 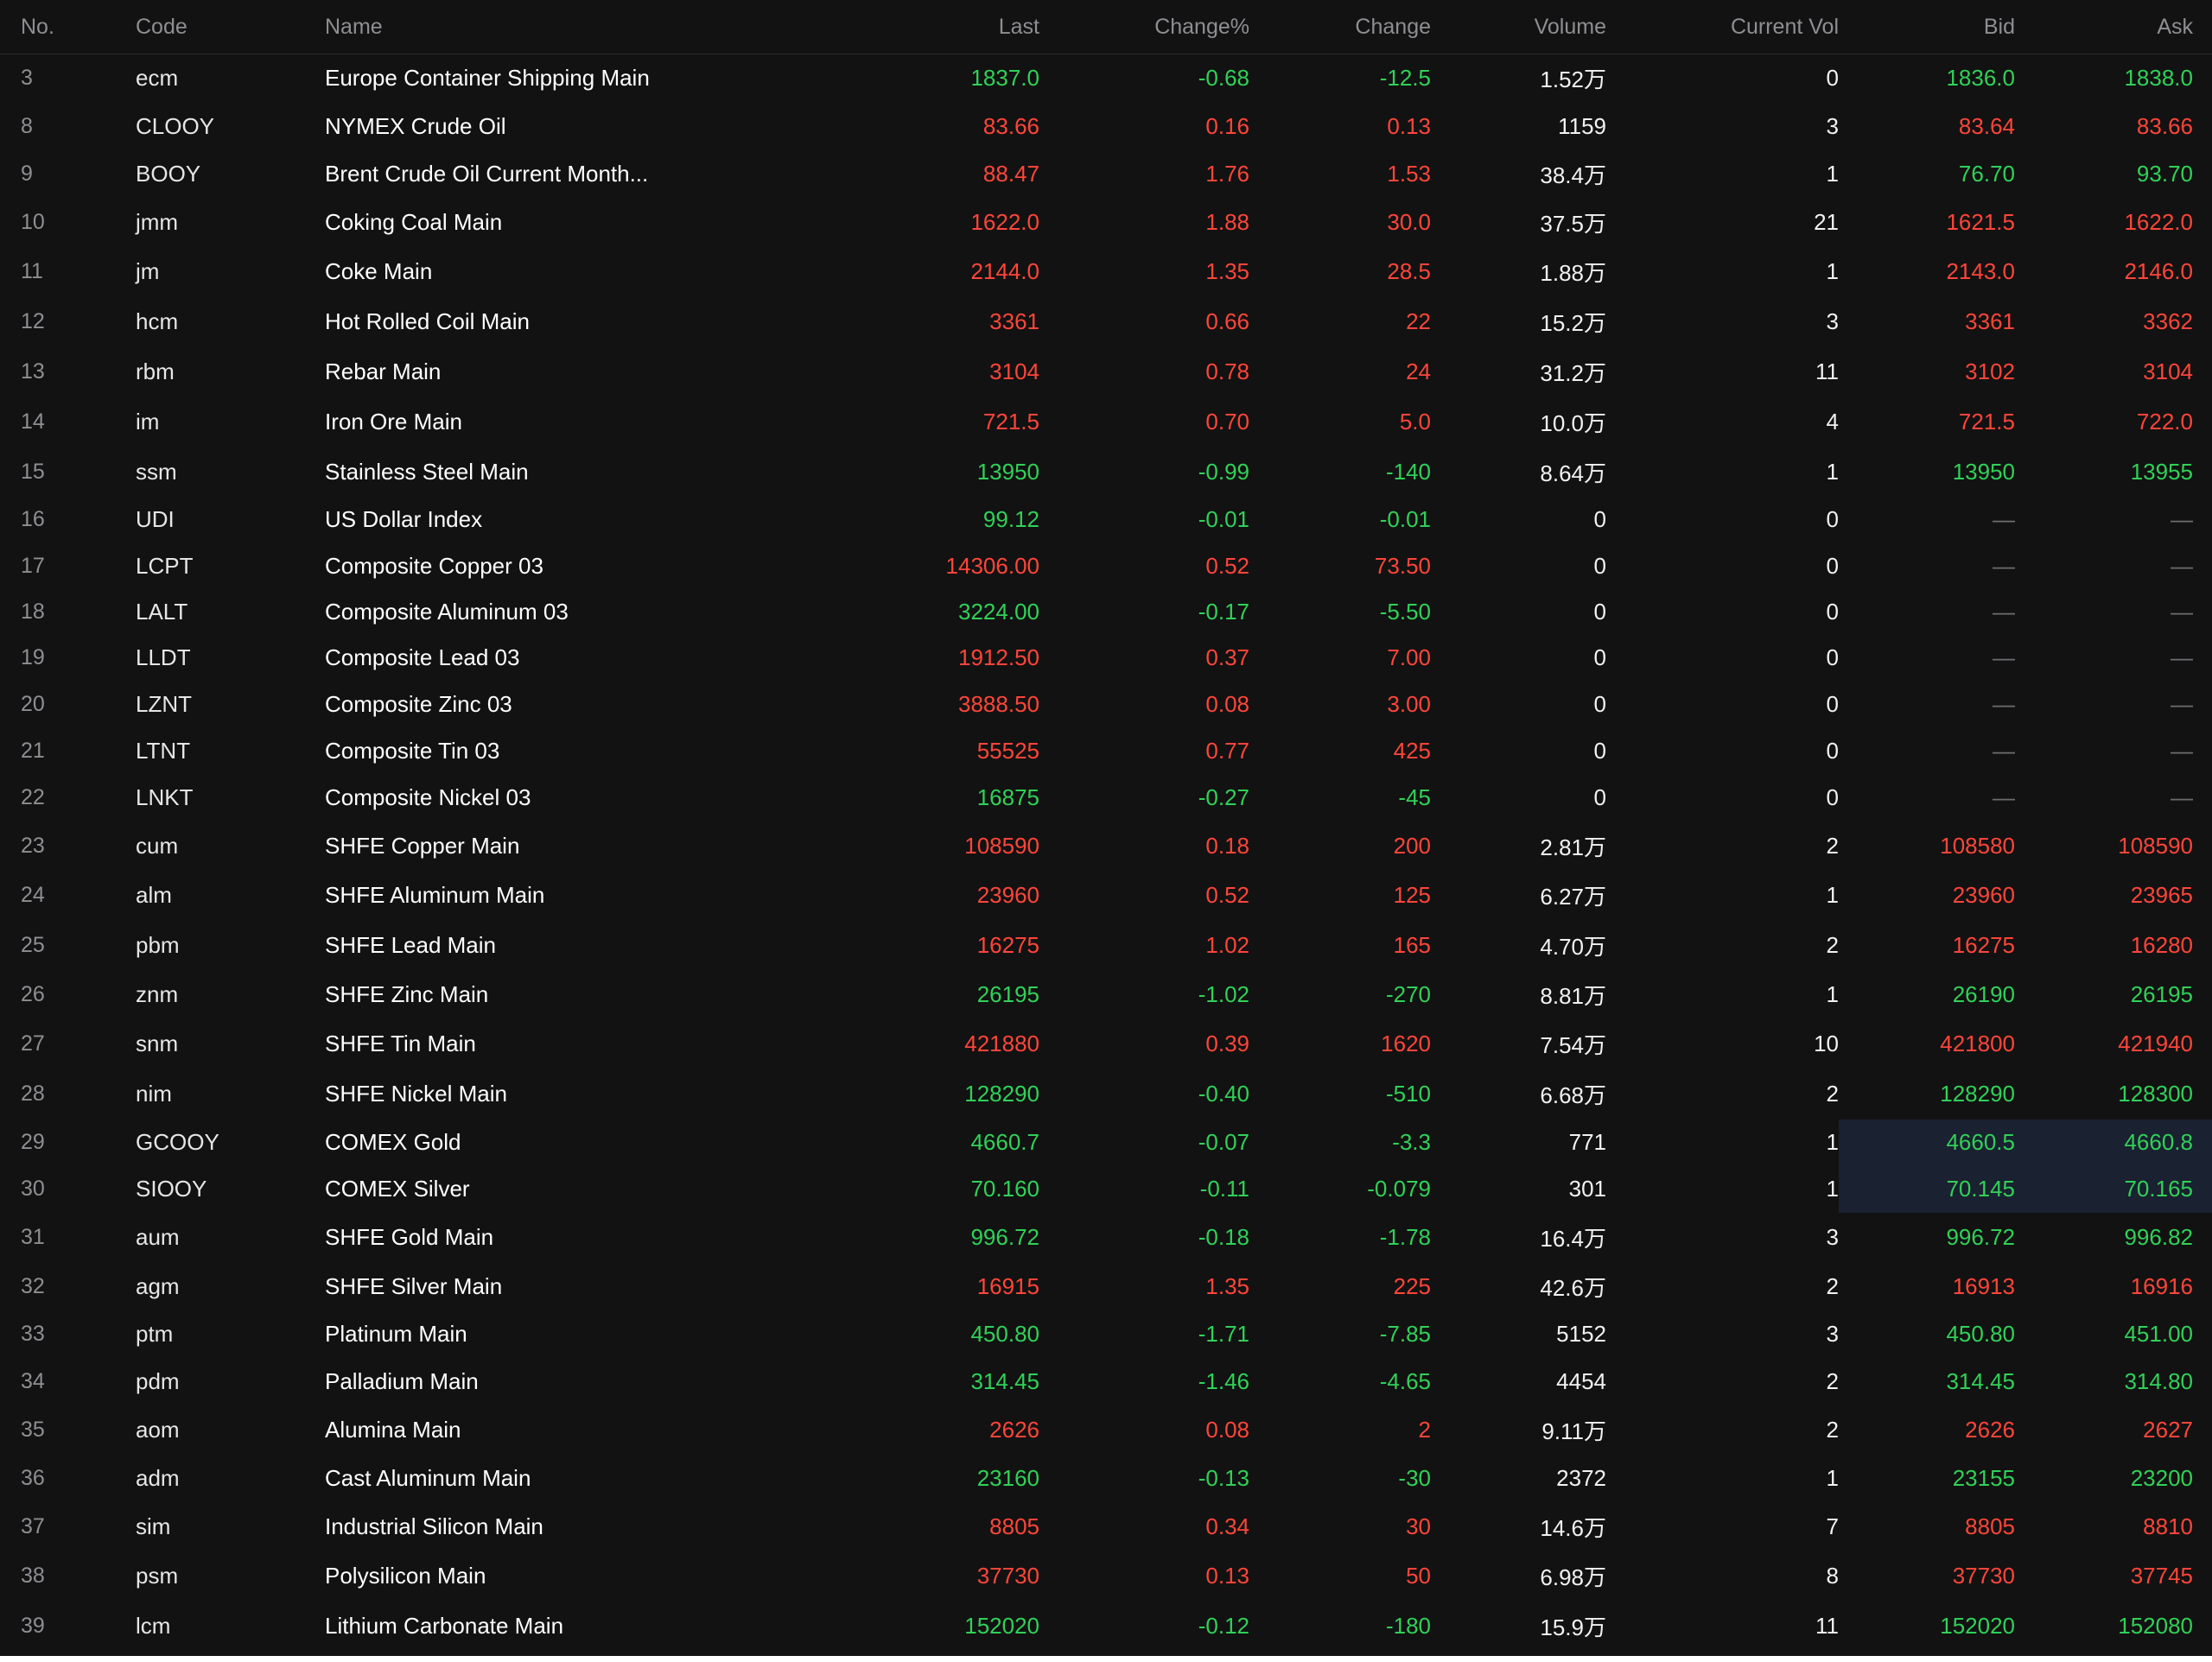 What do you see at coordinates (33, 221) in the screenshot?
I see `cell-no: 10` at bounding box center [33, 221].